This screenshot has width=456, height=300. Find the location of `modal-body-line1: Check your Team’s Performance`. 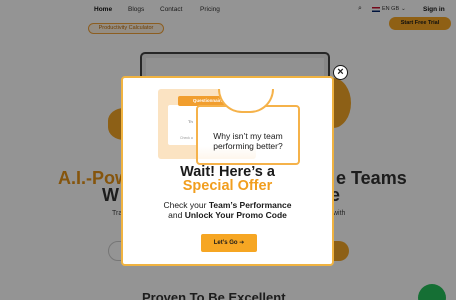

modal-body-line1: Check your Team’s Performance is located at coordinates (227, 205).